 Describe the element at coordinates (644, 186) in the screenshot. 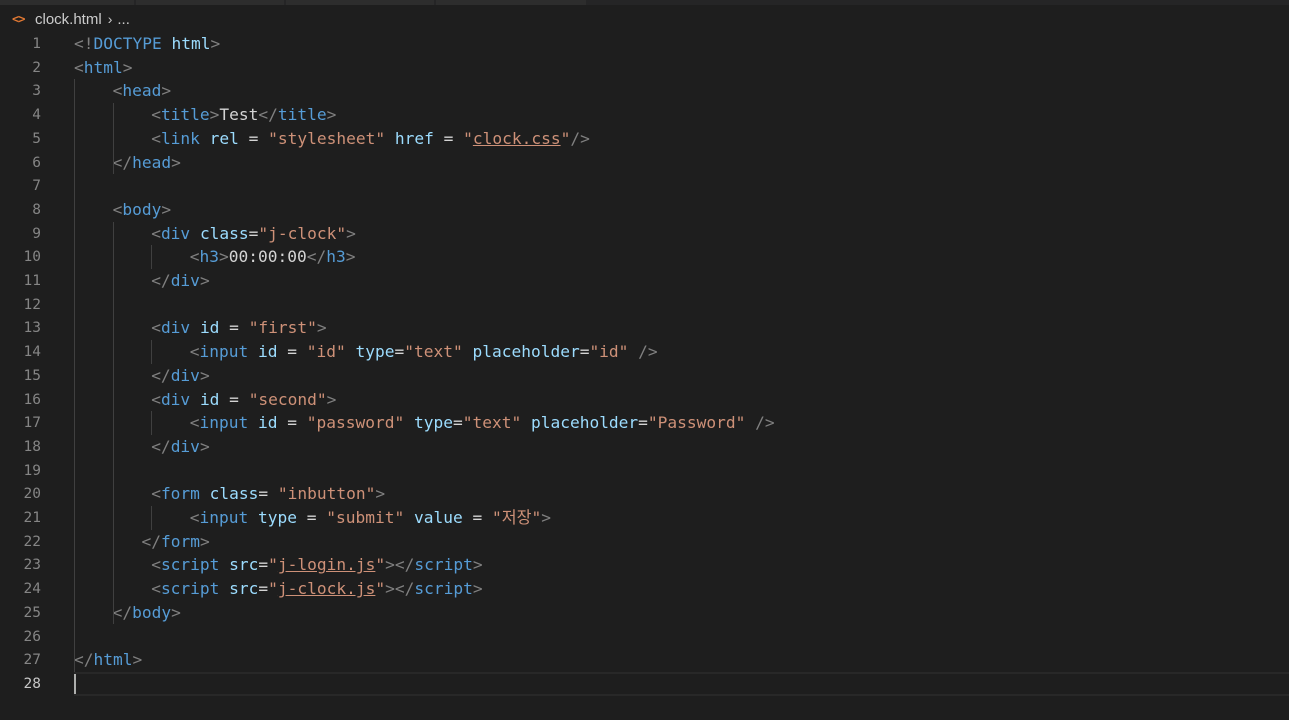

I see `code-line: 7` at that location.